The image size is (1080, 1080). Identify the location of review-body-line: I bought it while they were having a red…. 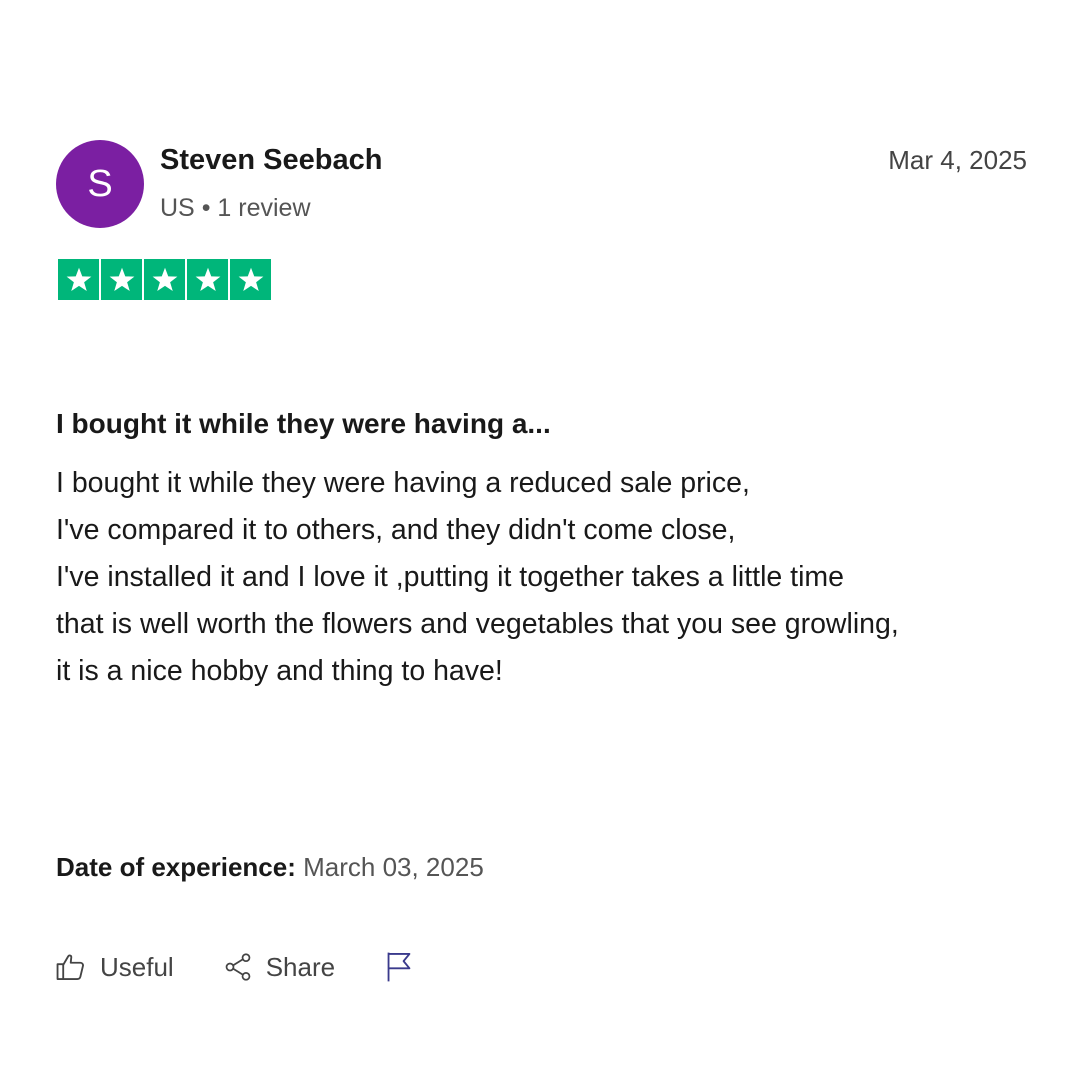
(403, 483).